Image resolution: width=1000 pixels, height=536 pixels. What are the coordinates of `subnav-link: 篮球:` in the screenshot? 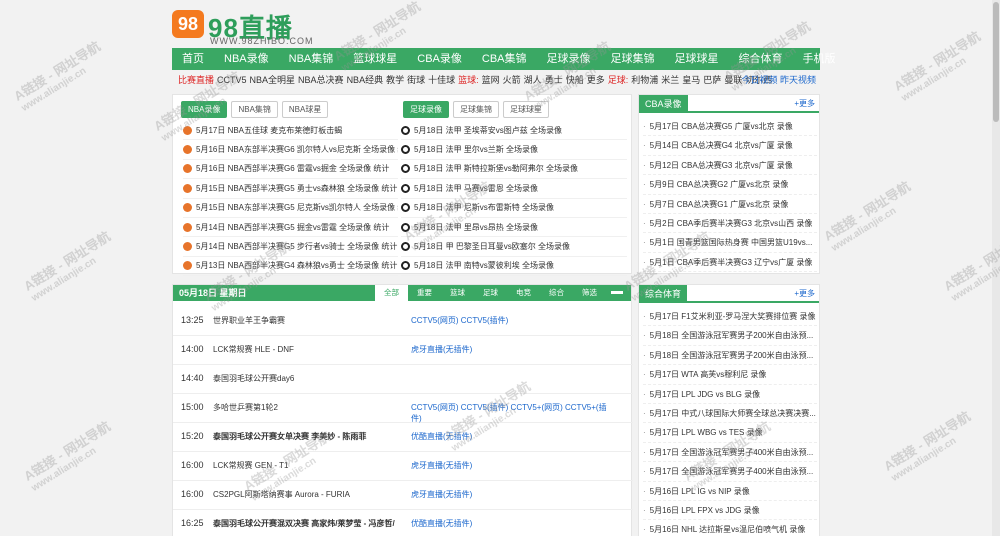 It's located at (468, 80).